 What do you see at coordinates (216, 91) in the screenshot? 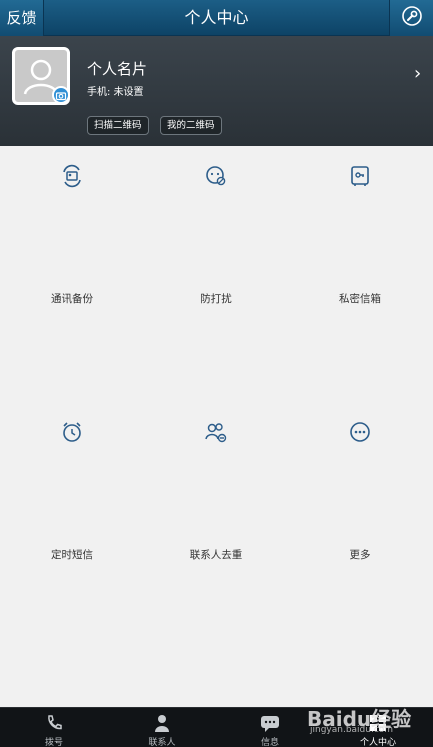
I see `profile-card: 个人名片 手机: 未设置 › 扫描二维码 我的二维码` at bounding box center [216, 91].